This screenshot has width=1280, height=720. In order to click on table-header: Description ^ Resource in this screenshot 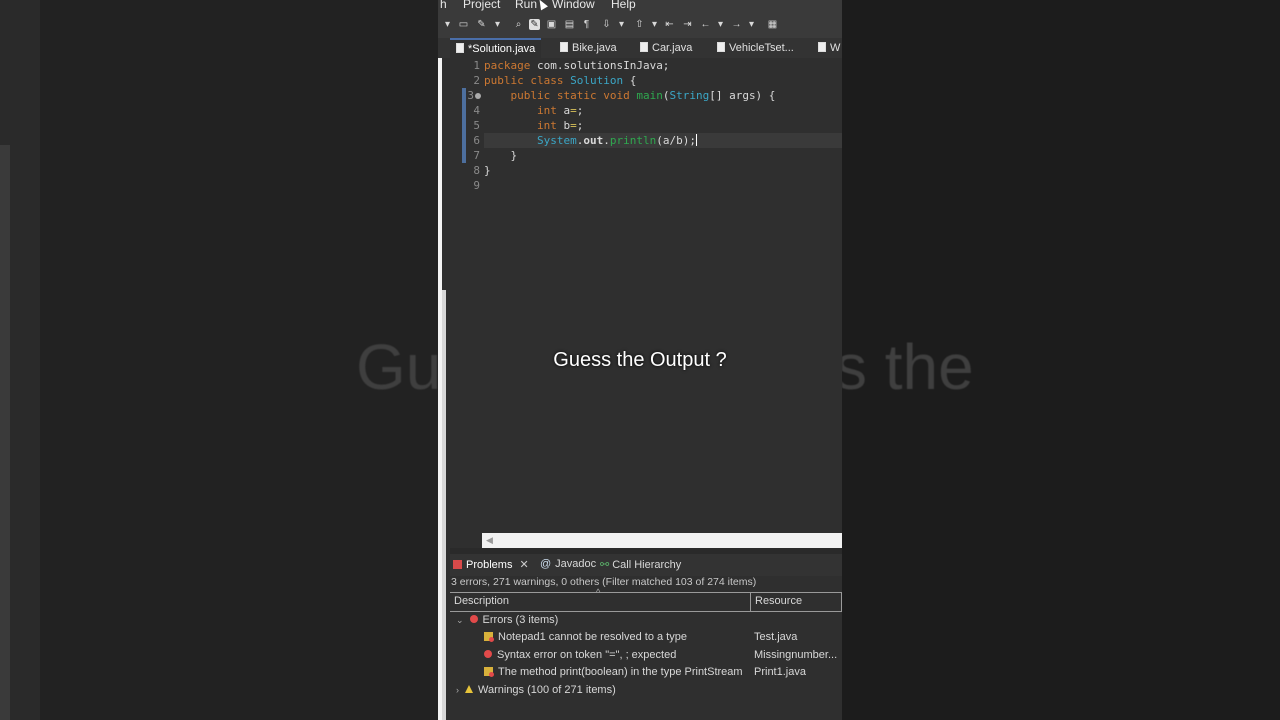, I will do `click(646, 599)`.